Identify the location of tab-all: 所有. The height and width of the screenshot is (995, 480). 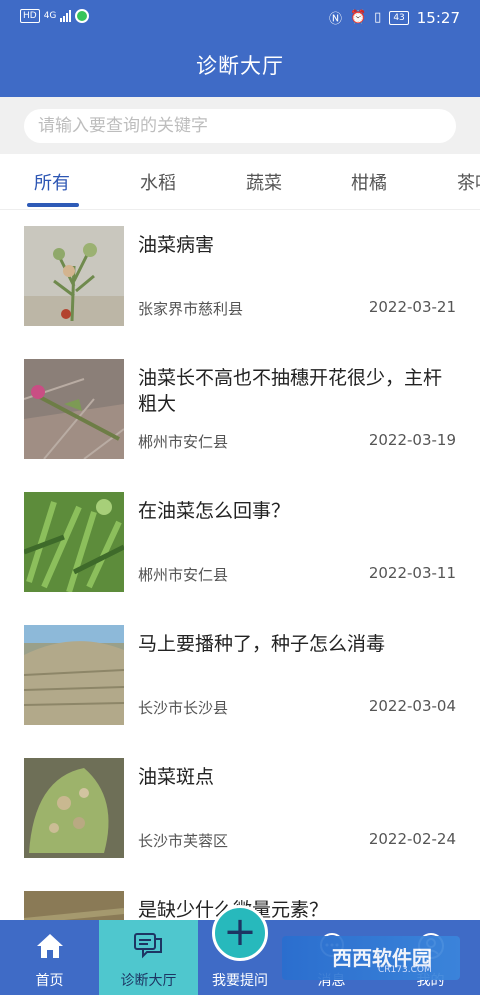
(52, 182).